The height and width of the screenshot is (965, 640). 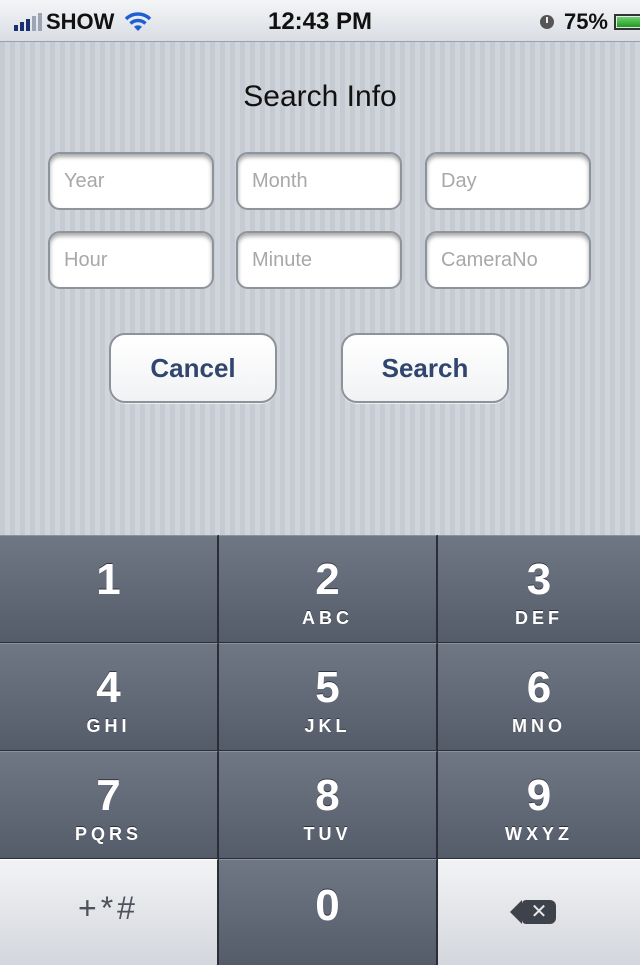 I want to click on year-field, so click(x=131, y=181).